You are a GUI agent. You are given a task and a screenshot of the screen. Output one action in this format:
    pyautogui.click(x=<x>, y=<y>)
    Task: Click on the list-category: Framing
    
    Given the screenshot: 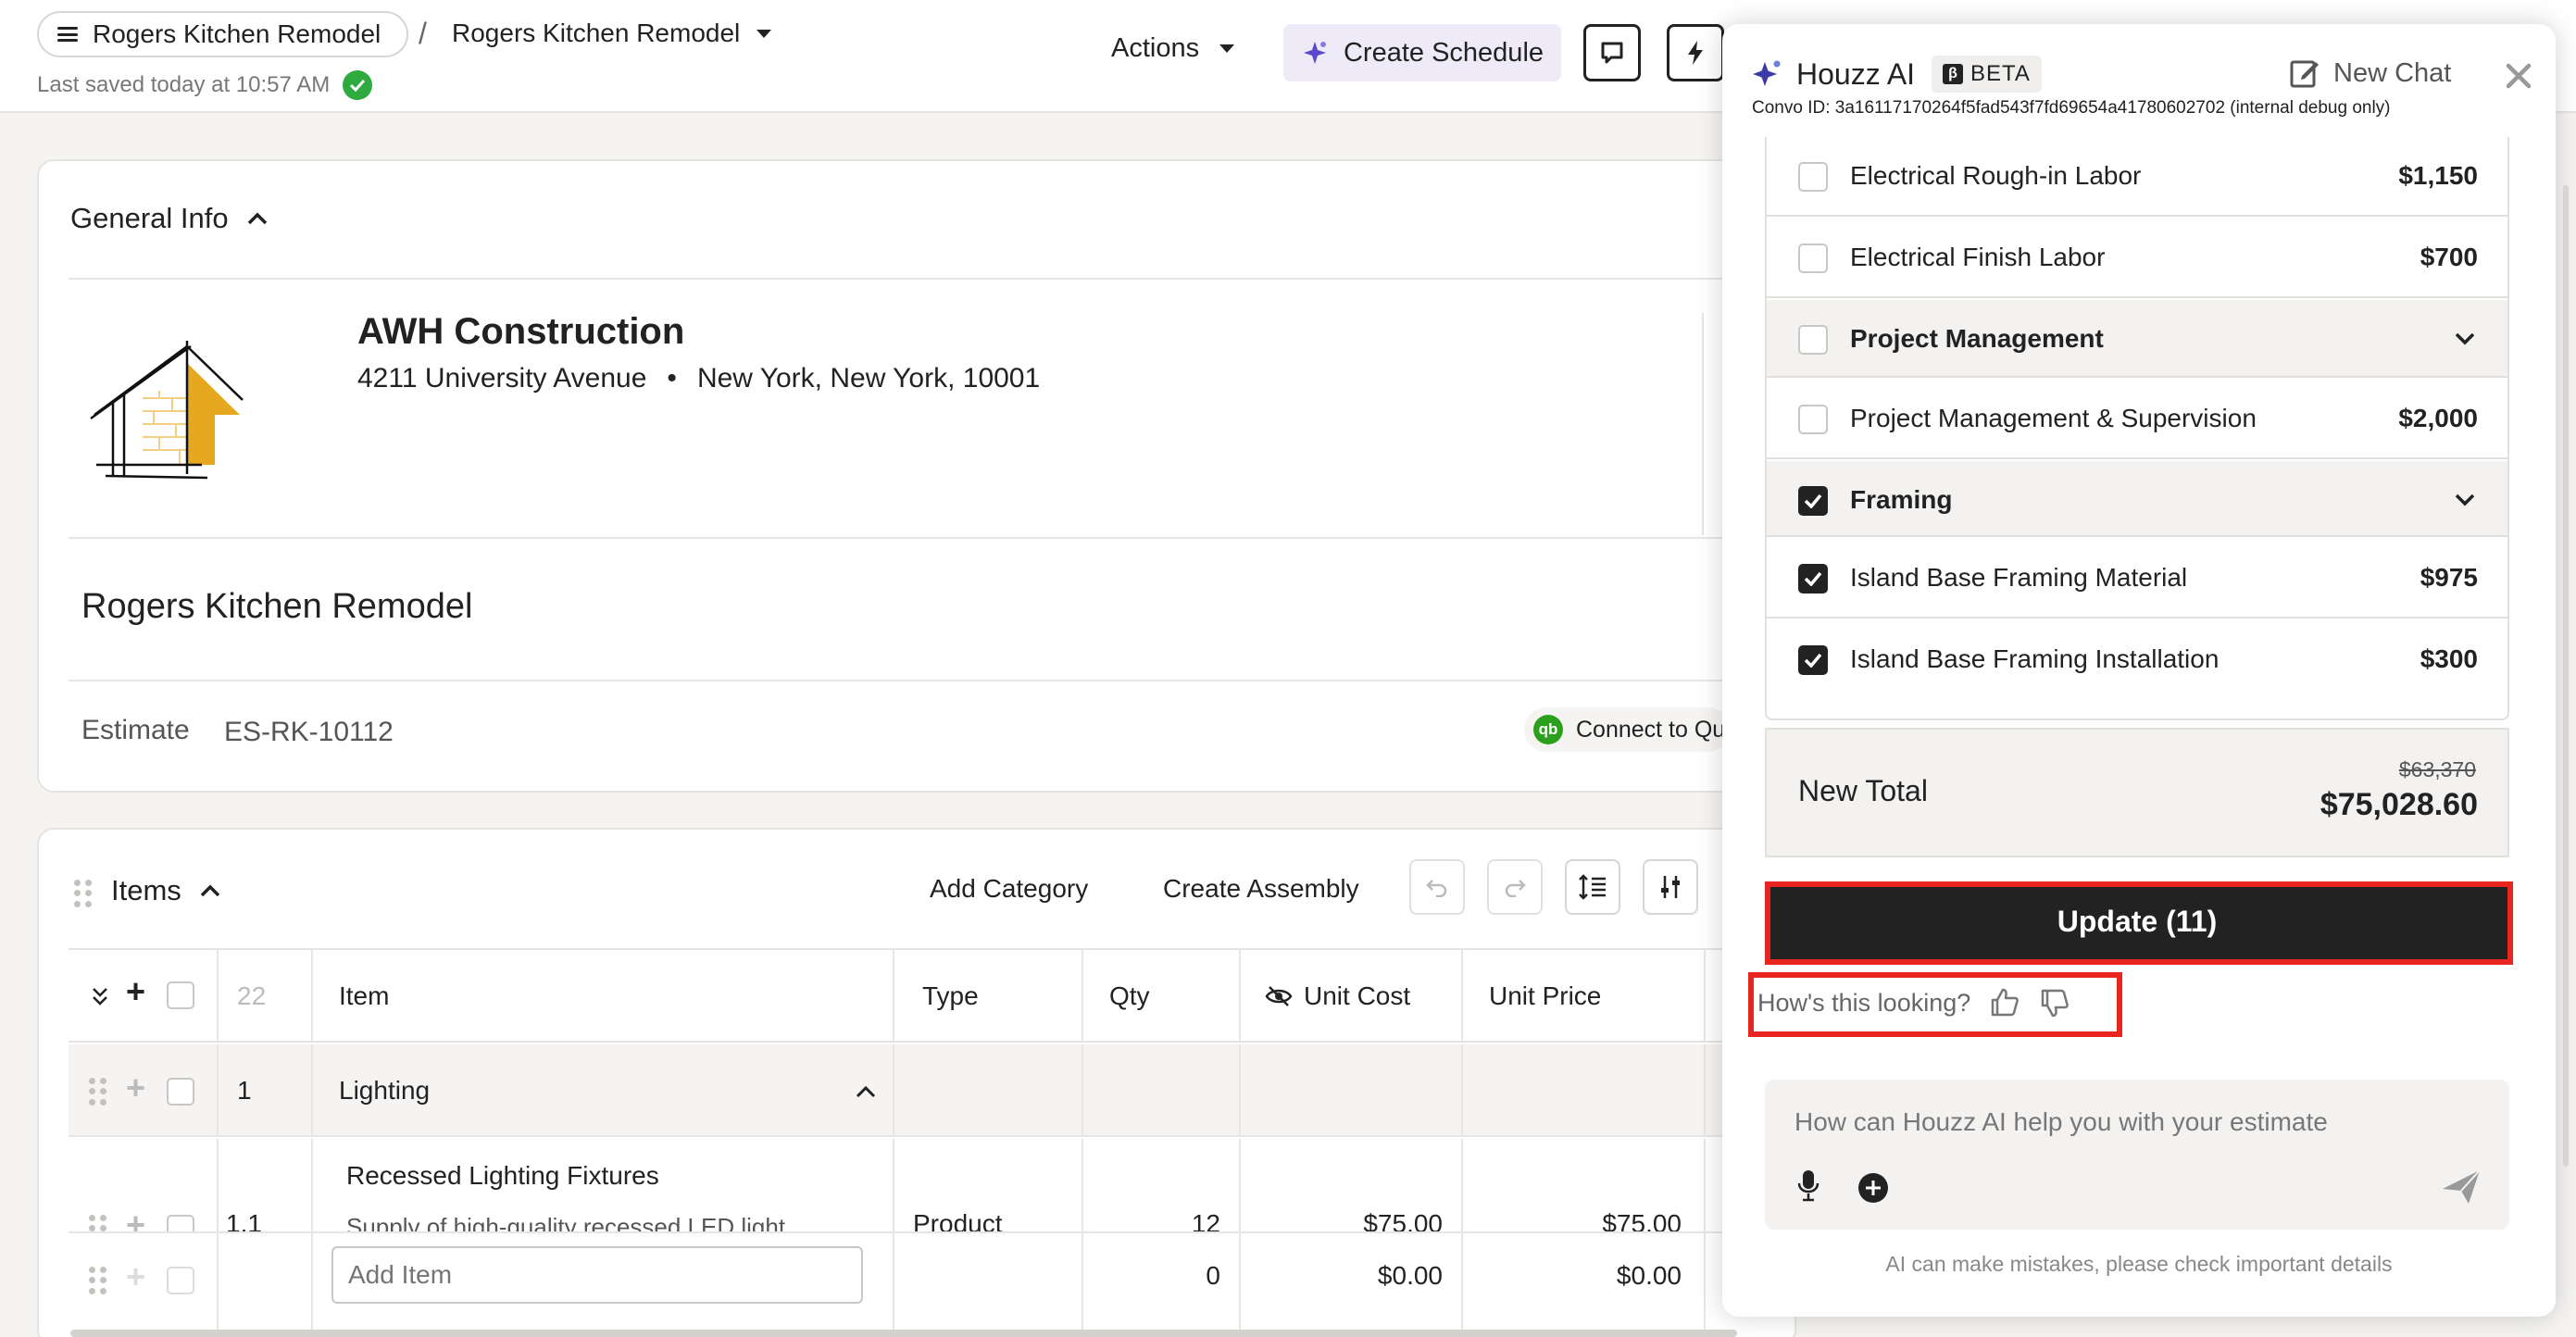 What is the action you would take?
    pyautogui.click(x=2137, y=499)
    